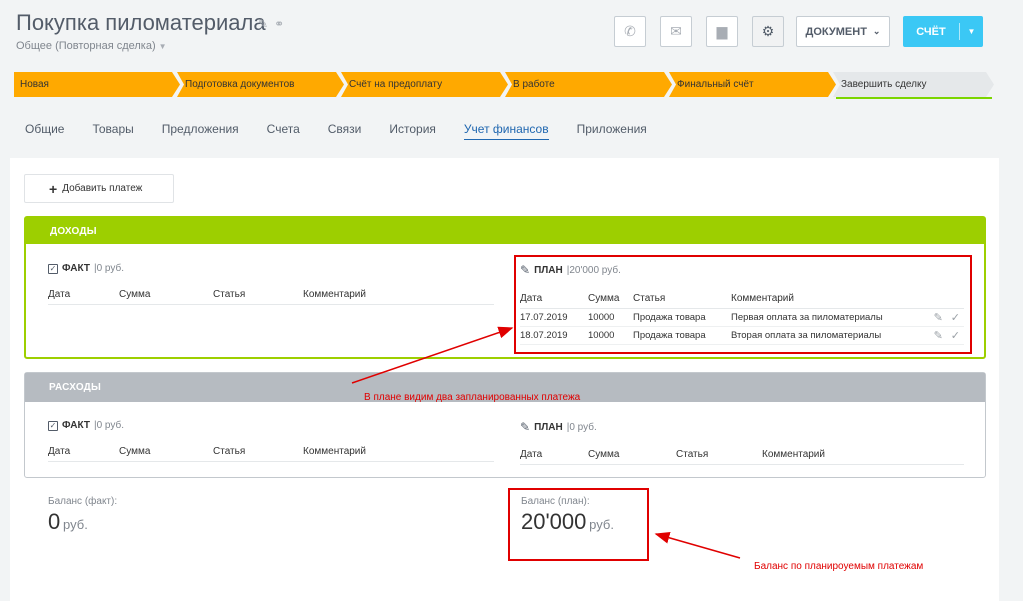  Describe the element at coordinates (971, 31) in the screenshot. I see `dropdown-arrow-icon: ▼` at that location.